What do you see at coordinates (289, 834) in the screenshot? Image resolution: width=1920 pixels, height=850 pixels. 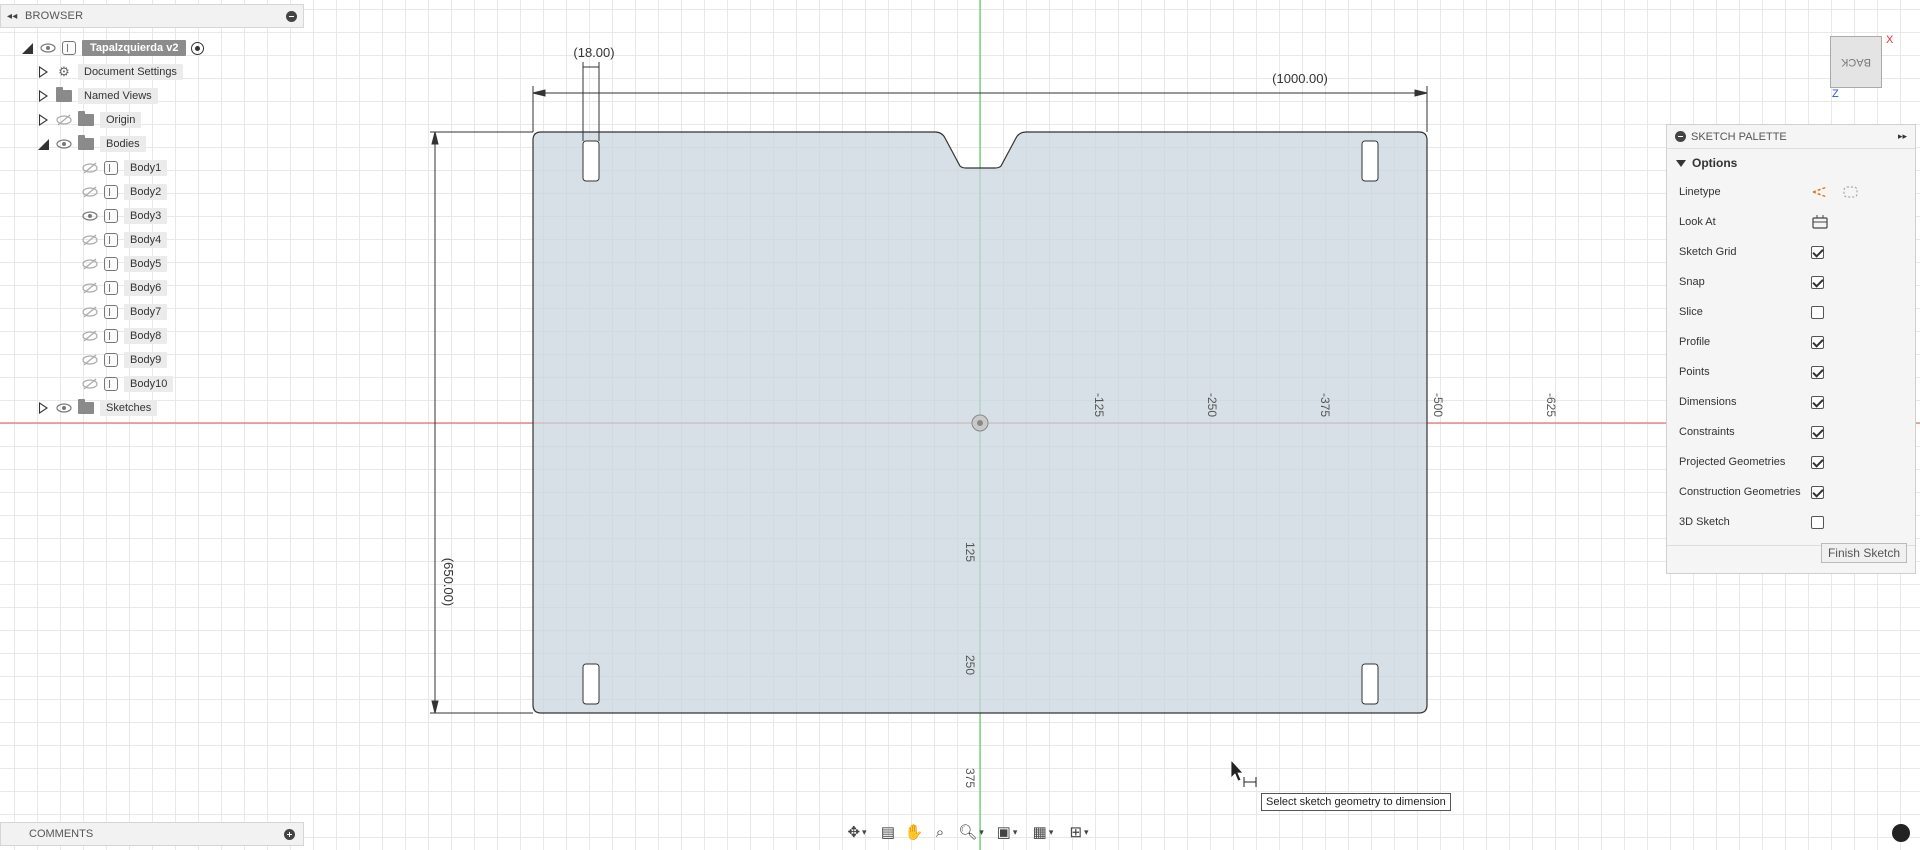 I see `add-comment-icon` at bounding box center [289, 834].